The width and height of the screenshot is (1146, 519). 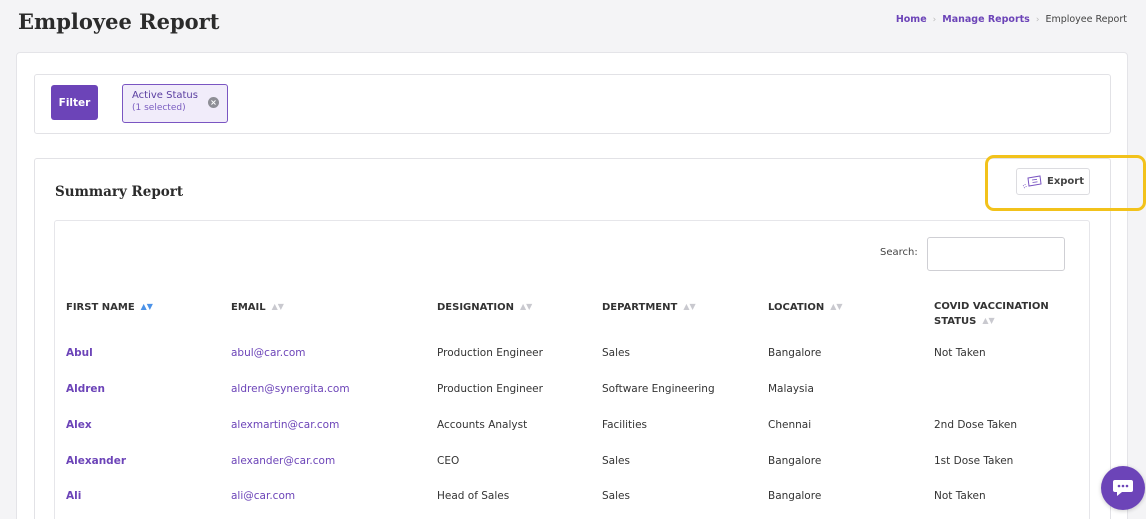 What do you see at coordinates (986, 19) in the screenshot?
I see `breadcrumb-manage-reports: Manage Reports` at bounding box center [986, 19].